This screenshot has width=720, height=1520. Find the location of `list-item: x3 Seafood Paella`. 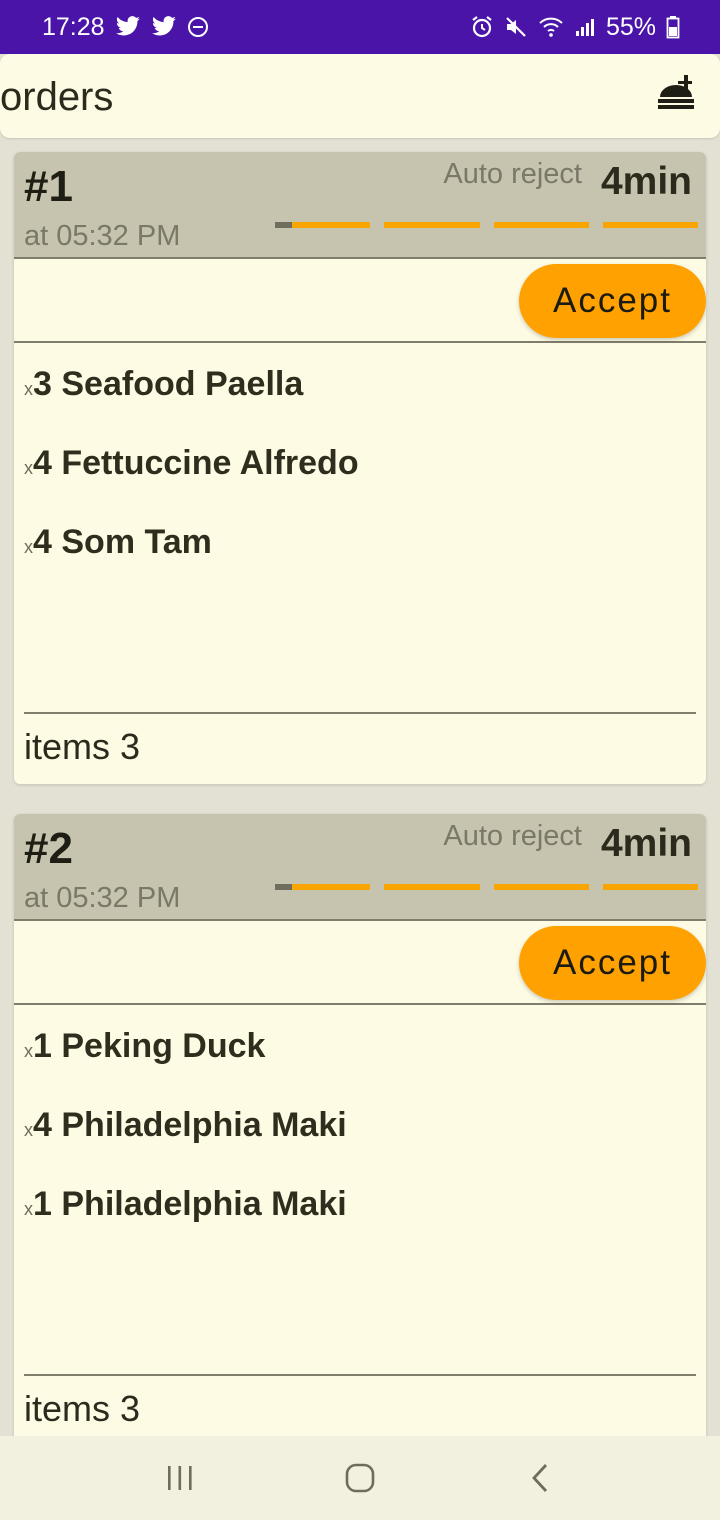

list-item: x3 Seafood Paella is located at coordinates (164, 384).